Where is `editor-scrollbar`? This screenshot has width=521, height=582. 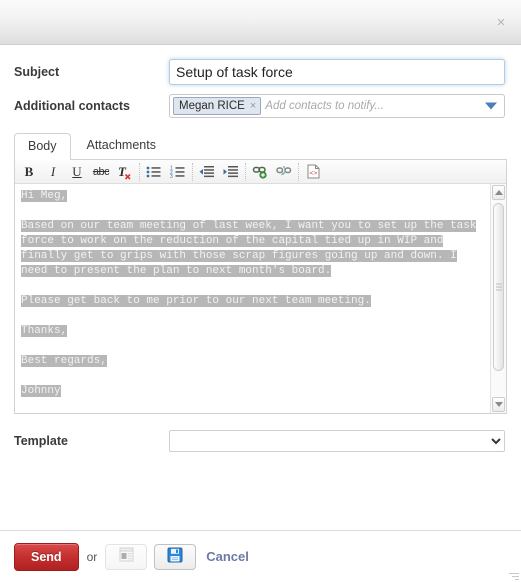 editor-scrollbar is located at coordinates (498, 298).